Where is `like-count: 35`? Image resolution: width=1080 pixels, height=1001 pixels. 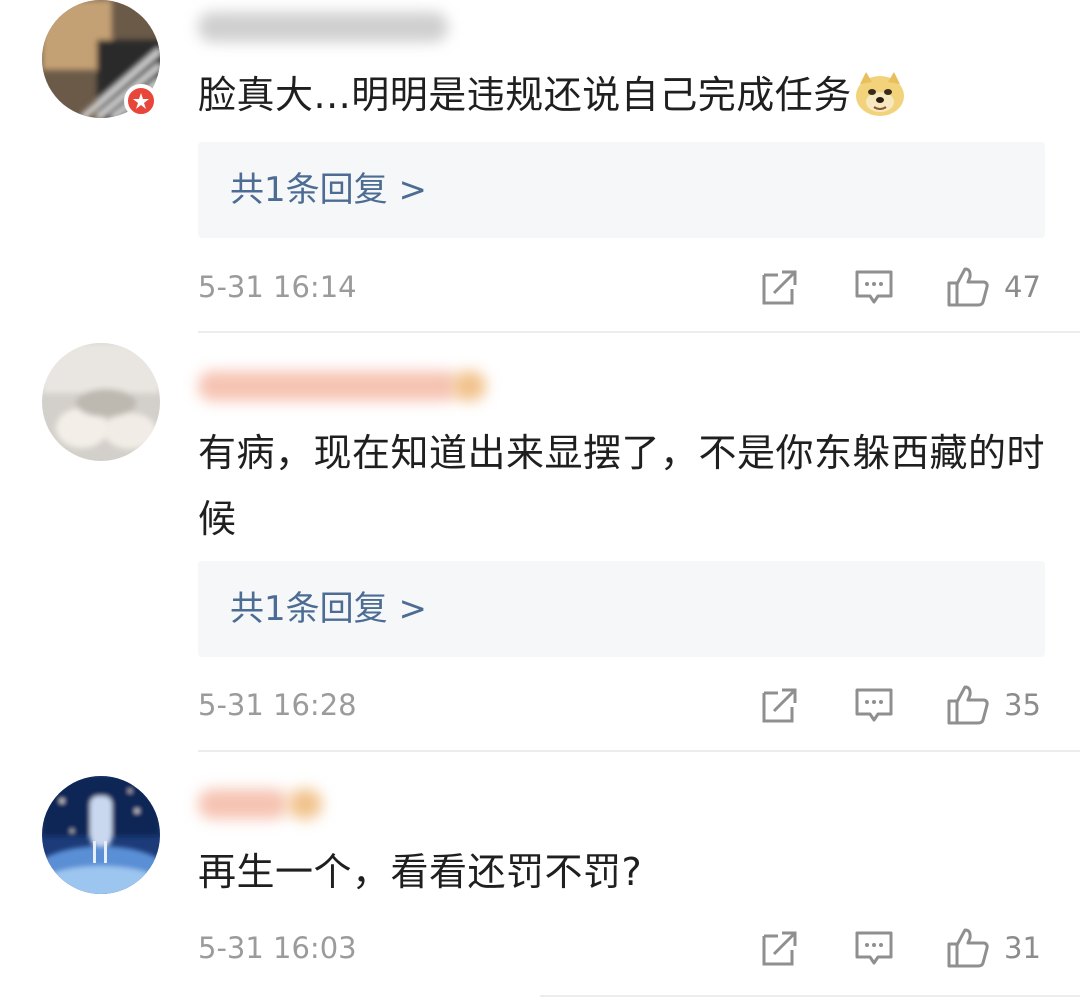
like-count: 35 is located at coordinates (1022, 705).